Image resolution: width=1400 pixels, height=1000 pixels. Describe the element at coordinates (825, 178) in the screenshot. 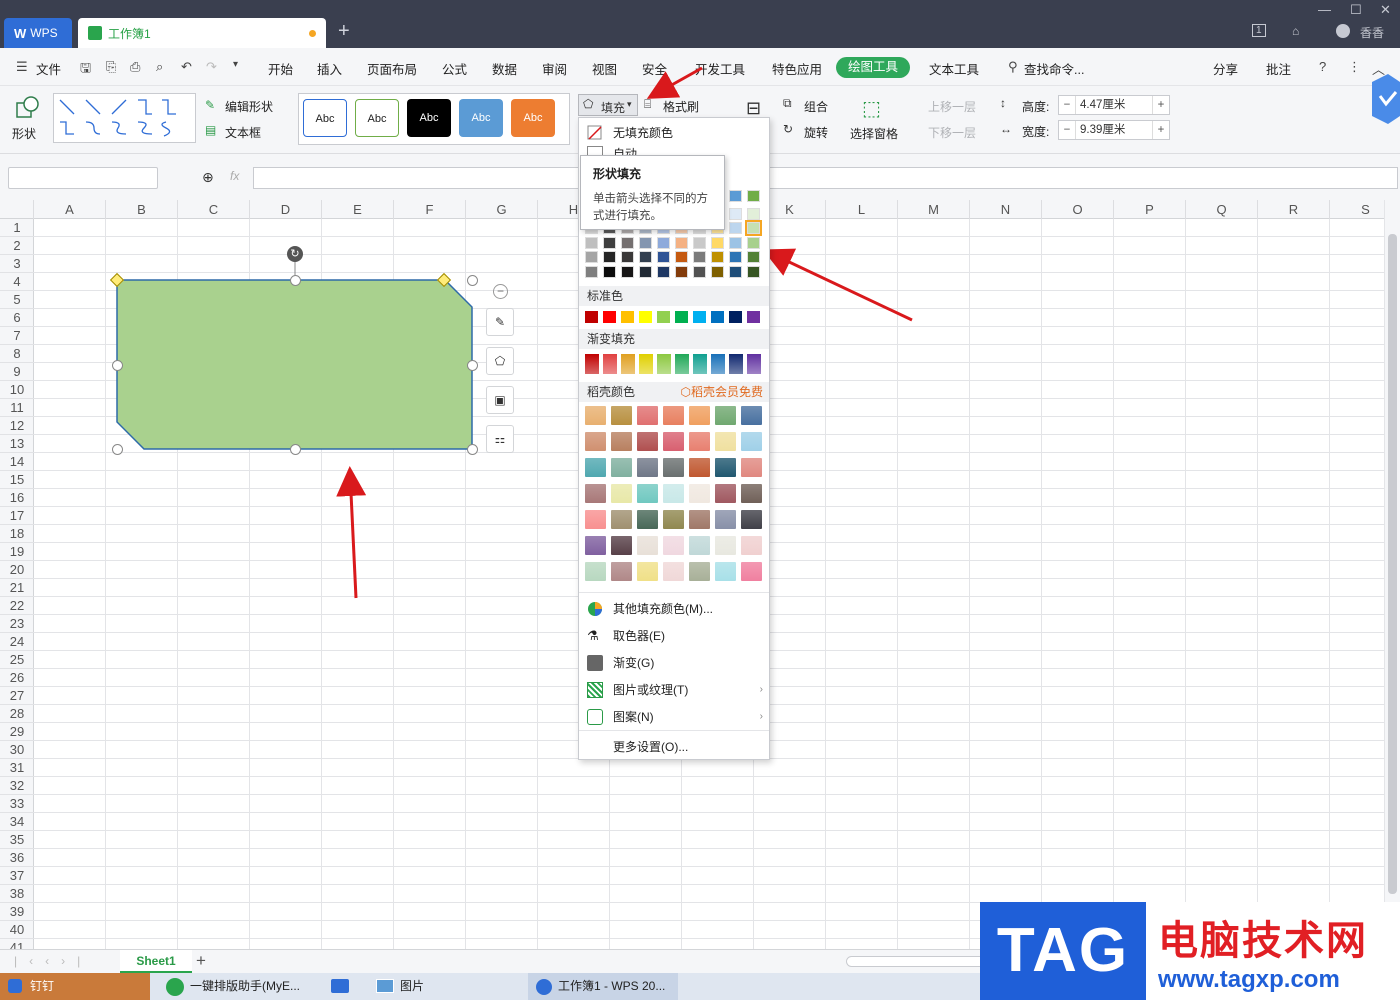

I see `formula-input` at that location.